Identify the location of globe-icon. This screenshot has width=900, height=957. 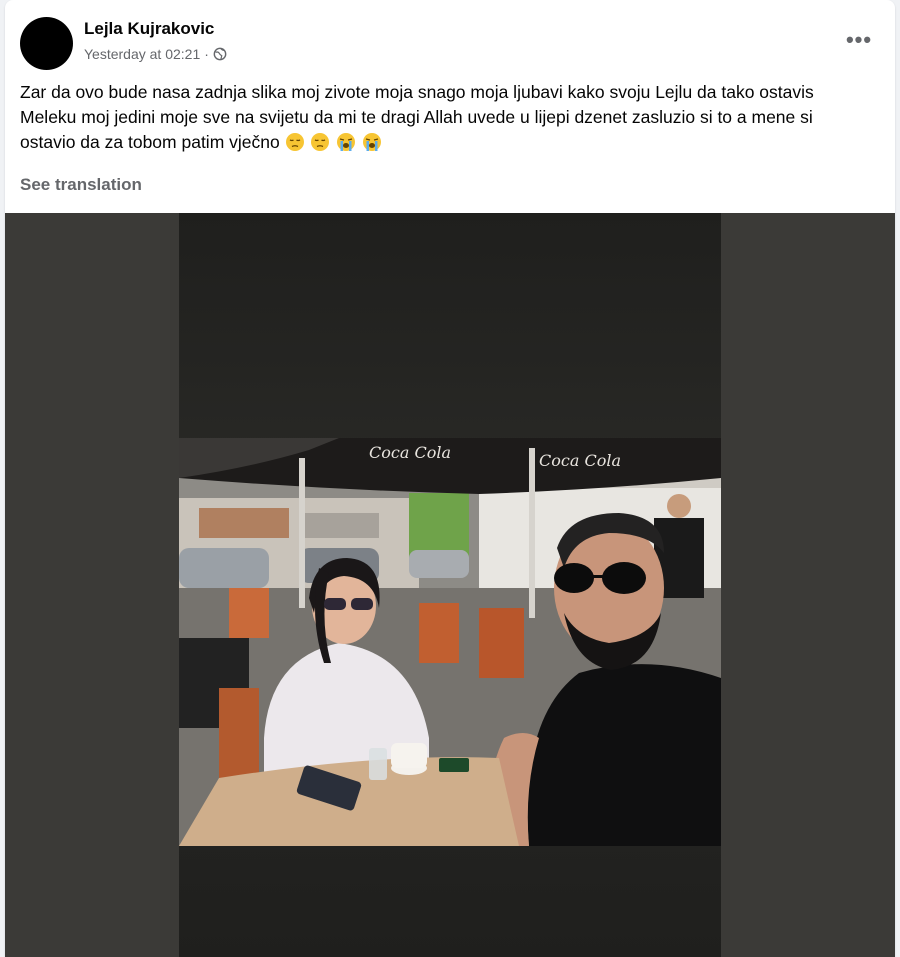
(220, 54).